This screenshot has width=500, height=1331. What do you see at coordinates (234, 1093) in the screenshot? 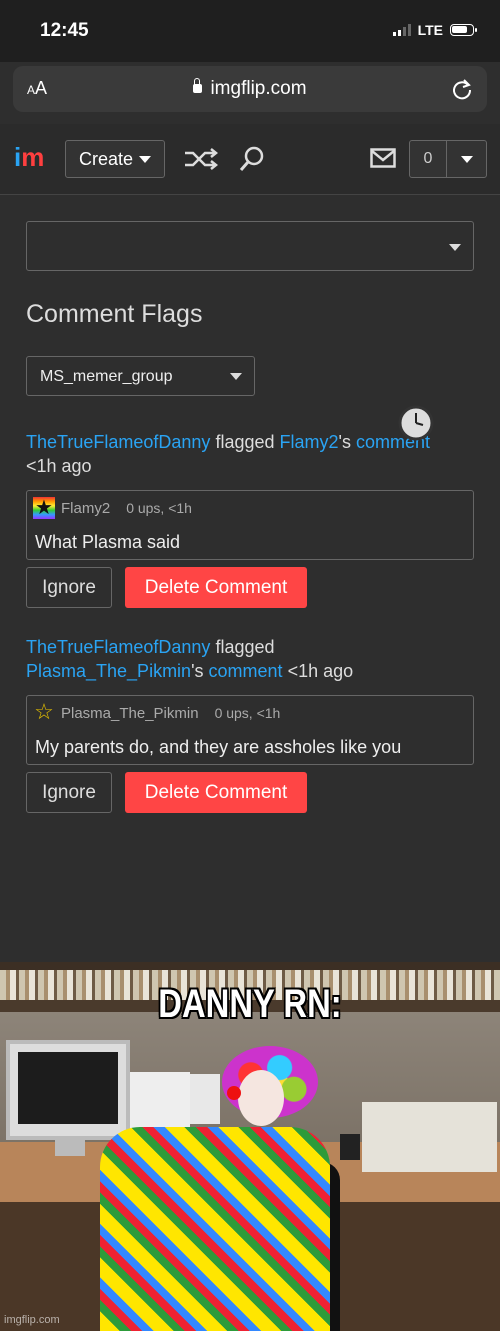
I see `clown-nose` at bounding box center [234, 1093].